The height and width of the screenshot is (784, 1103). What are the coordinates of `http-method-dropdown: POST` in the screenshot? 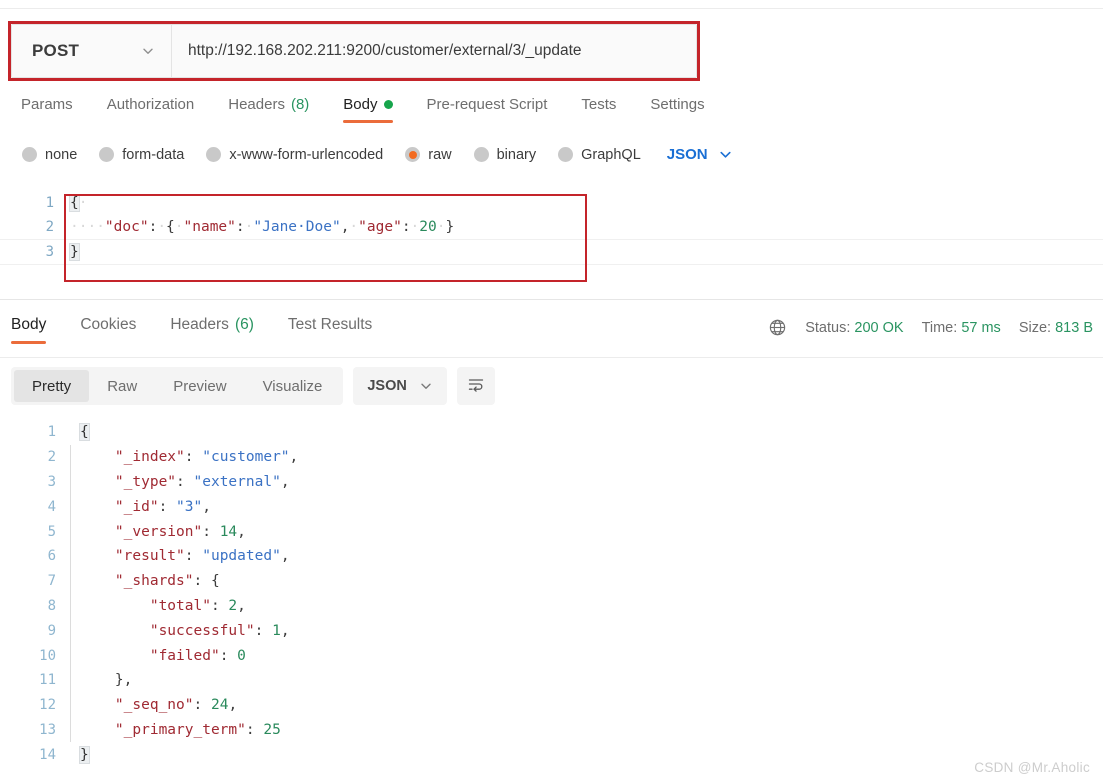 It's located at (92, 51).